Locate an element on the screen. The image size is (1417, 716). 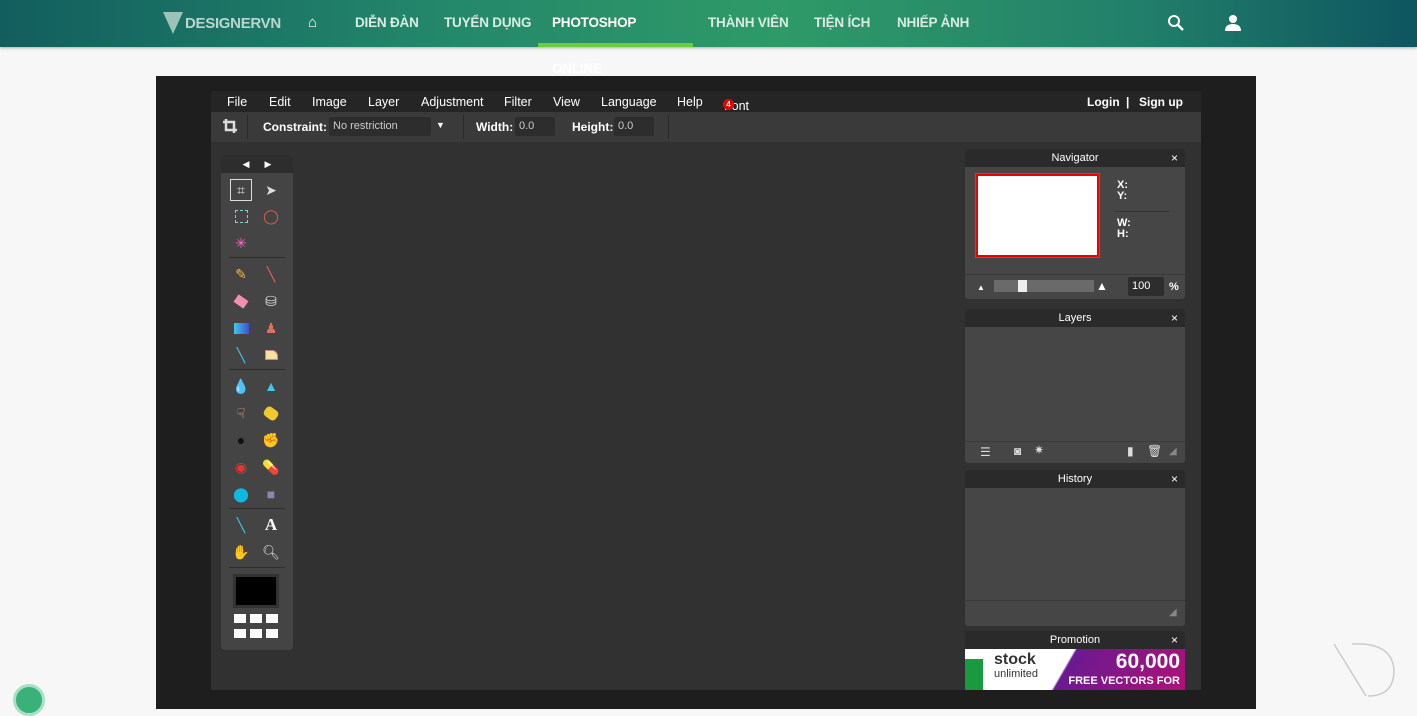
menu-filter: Filter is located at coordinates (518, 102).